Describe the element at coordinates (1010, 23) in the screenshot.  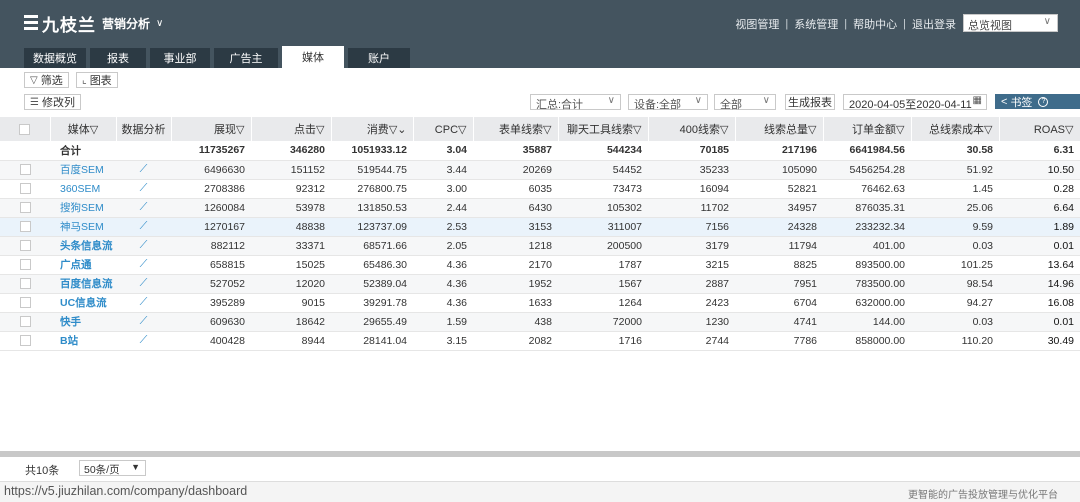
I see `view-select: 总览视图 ∨` at that location.